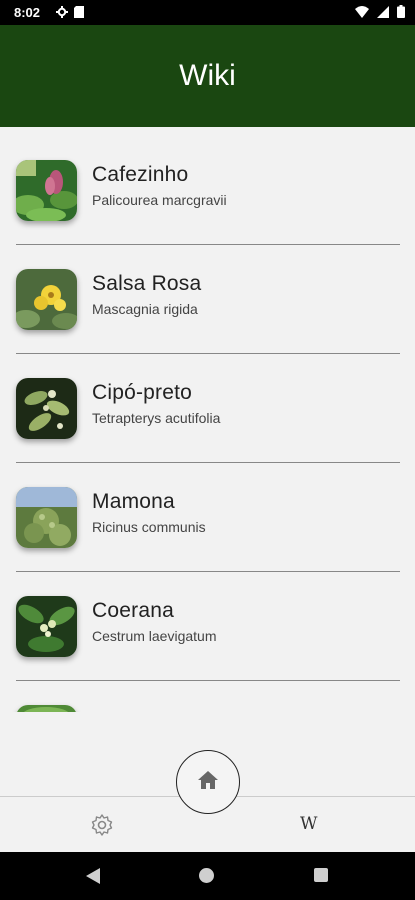 This screenshot has height=900, width=415. What do you see at coordinates (142, 392) in the screenshot?
I see `plant-name: Cipó-preto` at bounding box center [142, 392].